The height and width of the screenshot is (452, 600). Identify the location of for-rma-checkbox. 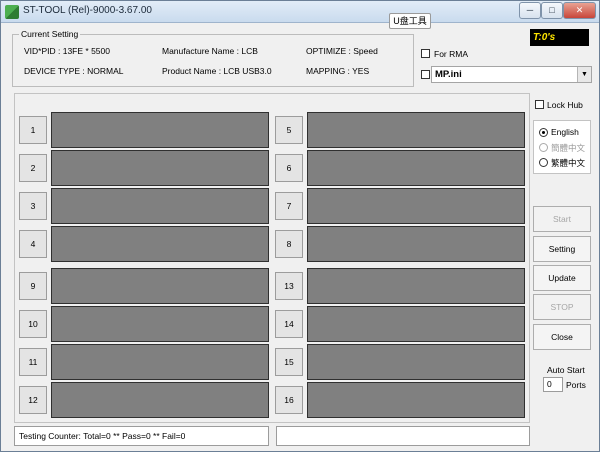
(425, 53).